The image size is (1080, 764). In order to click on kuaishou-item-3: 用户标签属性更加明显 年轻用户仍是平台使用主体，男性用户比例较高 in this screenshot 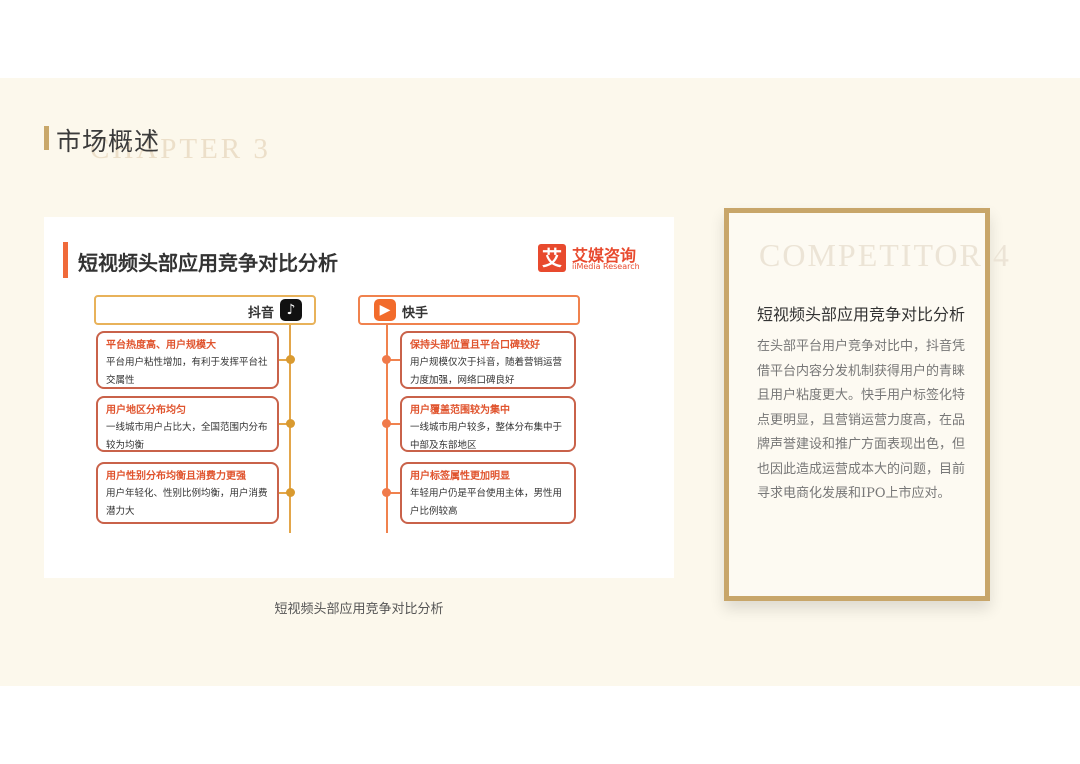, I will do `click(488, 493)`.